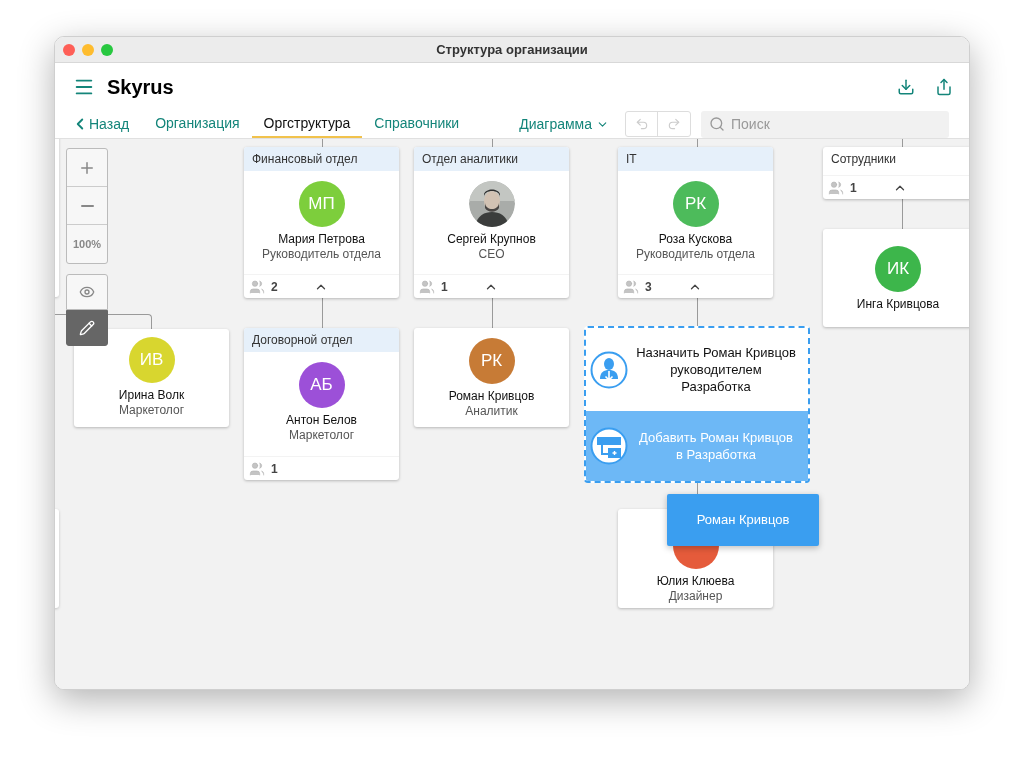 The height and width of the screenshot is (761, 1024). I want to click on org-card: IT РК Роза Кускова Руководитель отдела 3, so click(695, 222).